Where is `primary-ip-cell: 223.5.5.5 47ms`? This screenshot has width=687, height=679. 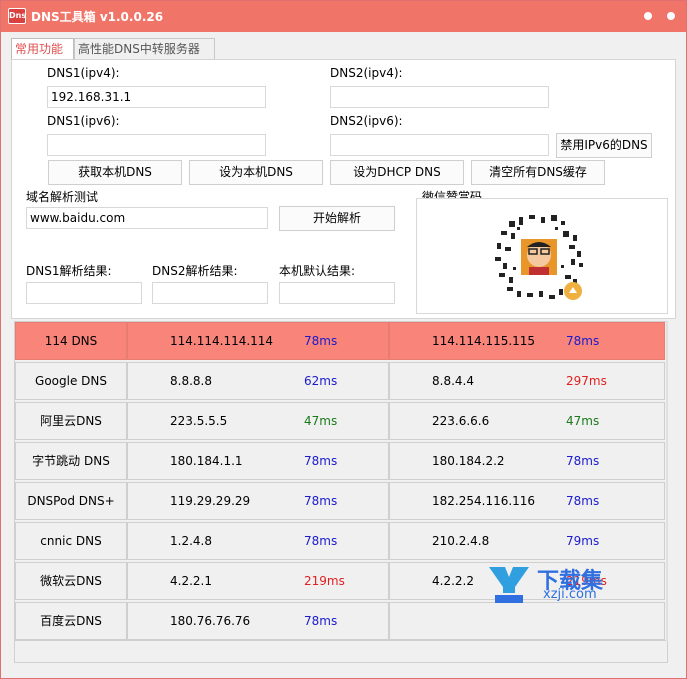 primary-ip-cell: 223.5.5.5 47ms is located at coordinates (258, 421).